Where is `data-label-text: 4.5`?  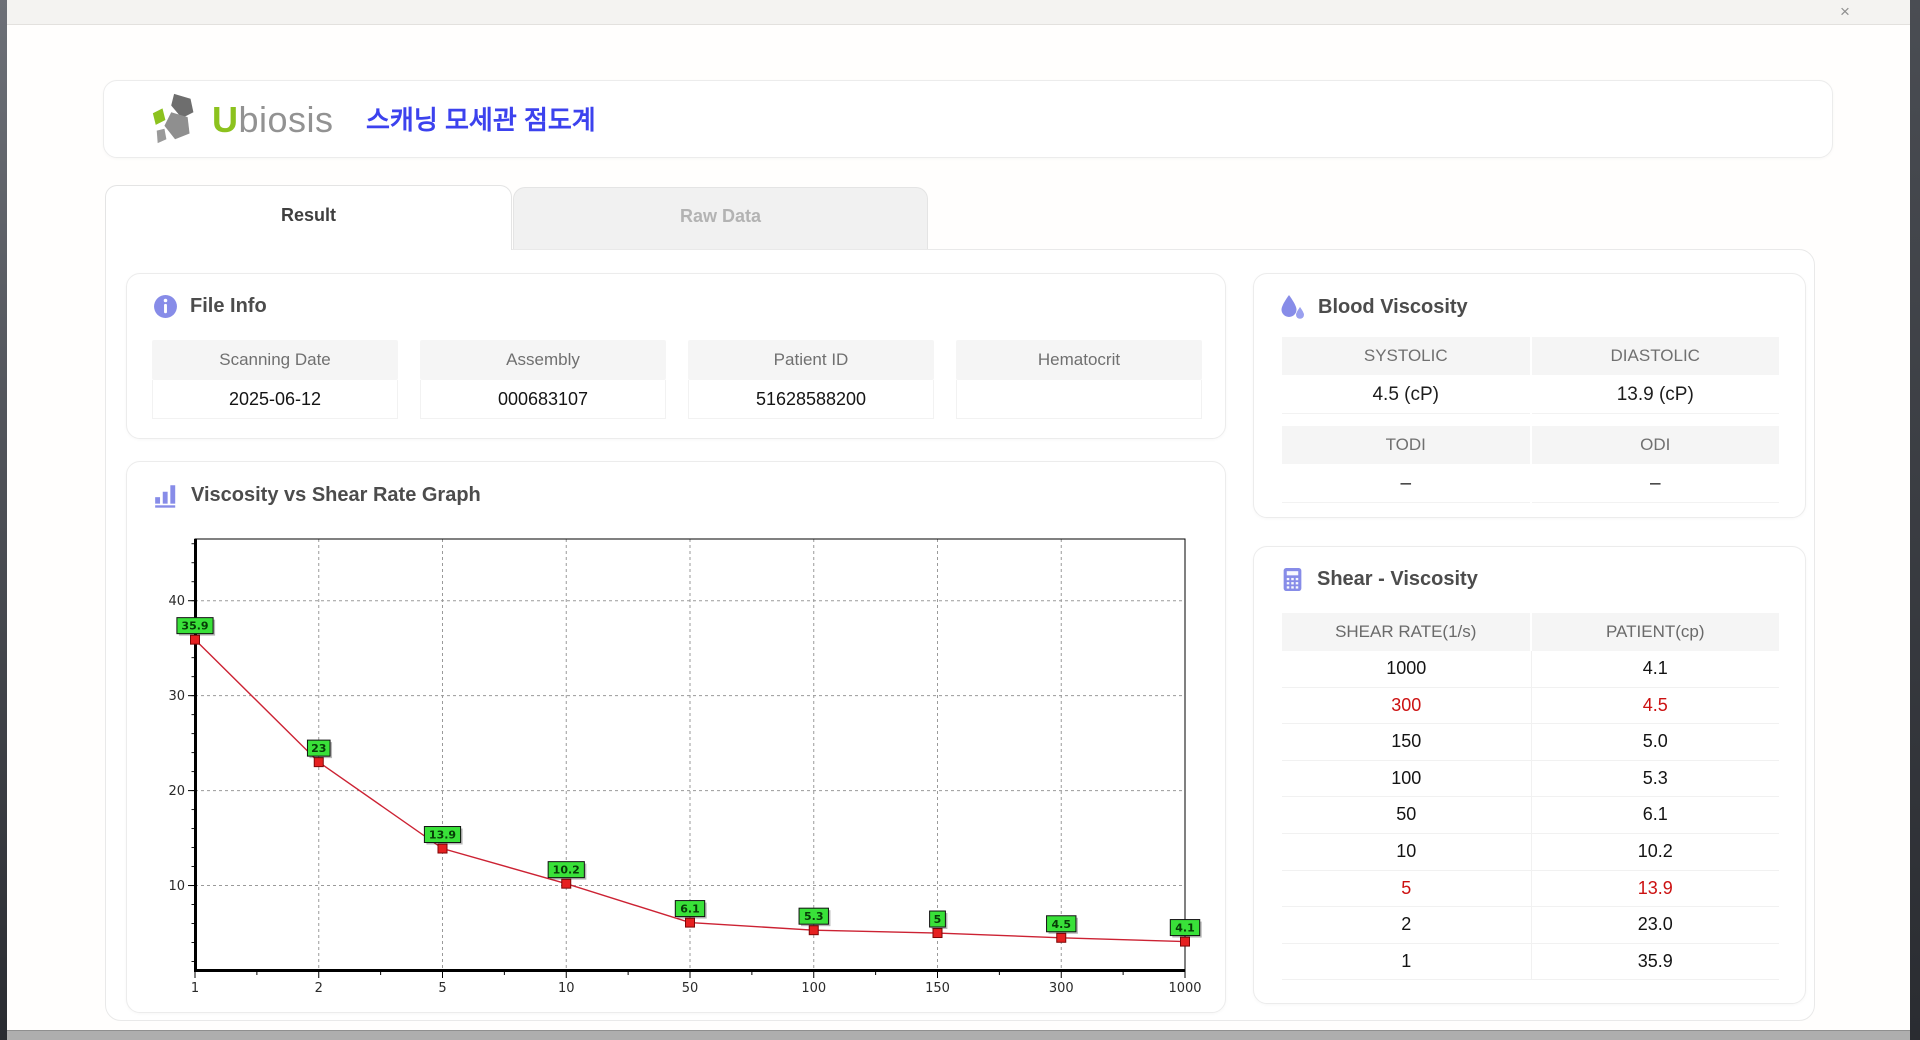
data-label-text: 4.5 is located at coordinates (1062, 924).